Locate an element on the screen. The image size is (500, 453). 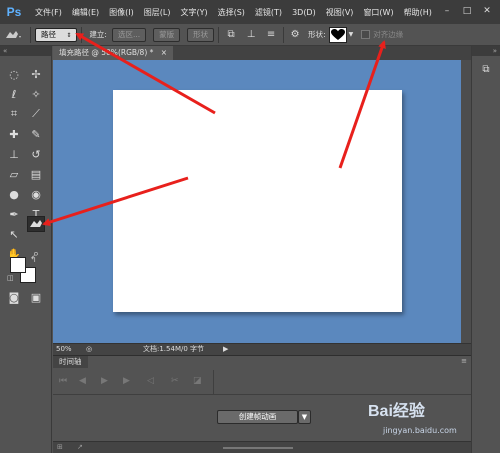
swap-colors-icon: ↰ is located at coordinates (33, 259).